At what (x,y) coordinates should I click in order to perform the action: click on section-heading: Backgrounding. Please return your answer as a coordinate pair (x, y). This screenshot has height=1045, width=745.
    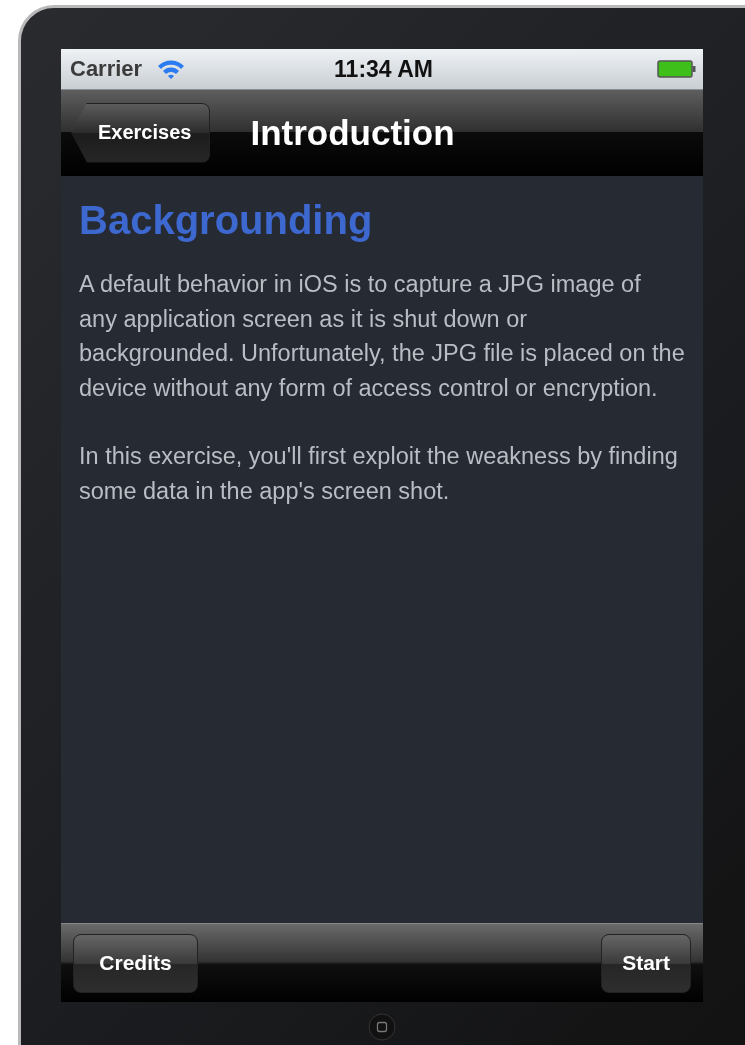
    Looking at the image, I should click on (226, 220).